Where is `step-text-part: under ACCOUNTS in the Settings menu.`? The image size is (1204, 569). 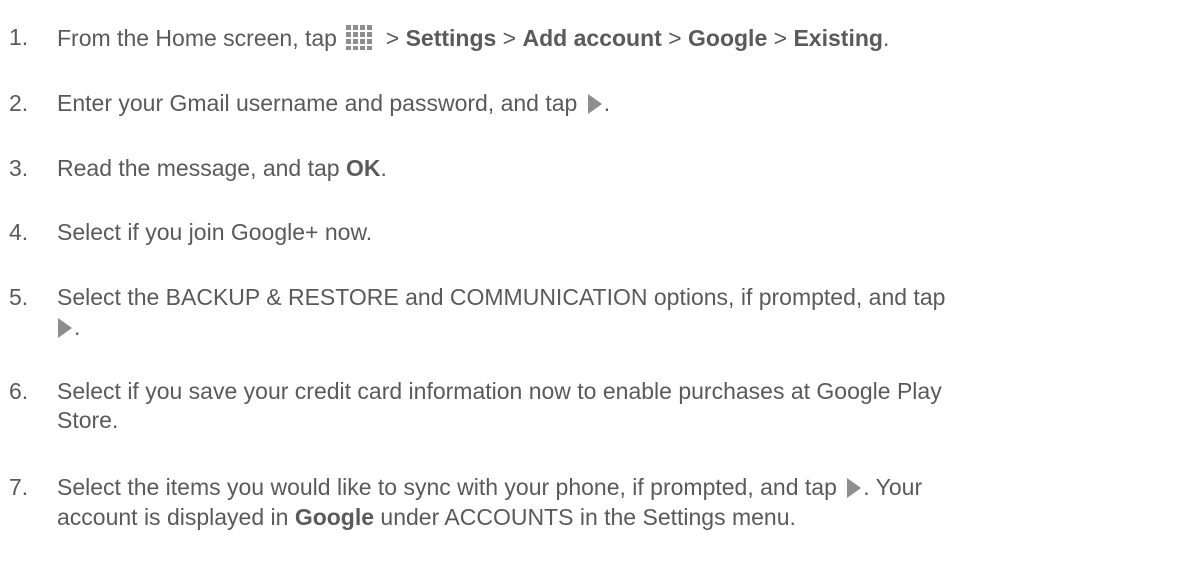 step-text-part: under ACCOUNTS in the Settings menu. is located at coordinates (585, 517).